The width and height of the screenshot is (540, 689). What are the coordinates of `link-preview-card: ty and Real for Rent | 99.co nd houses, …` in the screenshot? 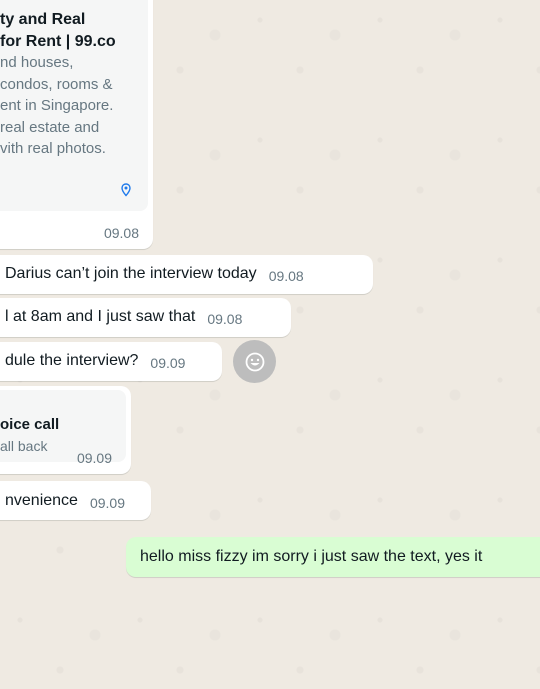 It's located at (74, 105).